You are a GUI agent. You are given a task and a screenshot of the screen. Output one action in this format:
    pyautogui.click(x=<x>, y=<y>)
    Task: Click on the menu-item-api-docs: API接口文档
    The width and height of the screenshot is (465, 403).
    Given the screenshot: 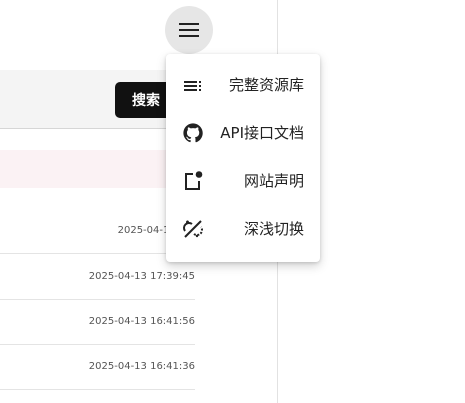 What is the action you would take?
    pyautogui.click(x=243, y=133)
    